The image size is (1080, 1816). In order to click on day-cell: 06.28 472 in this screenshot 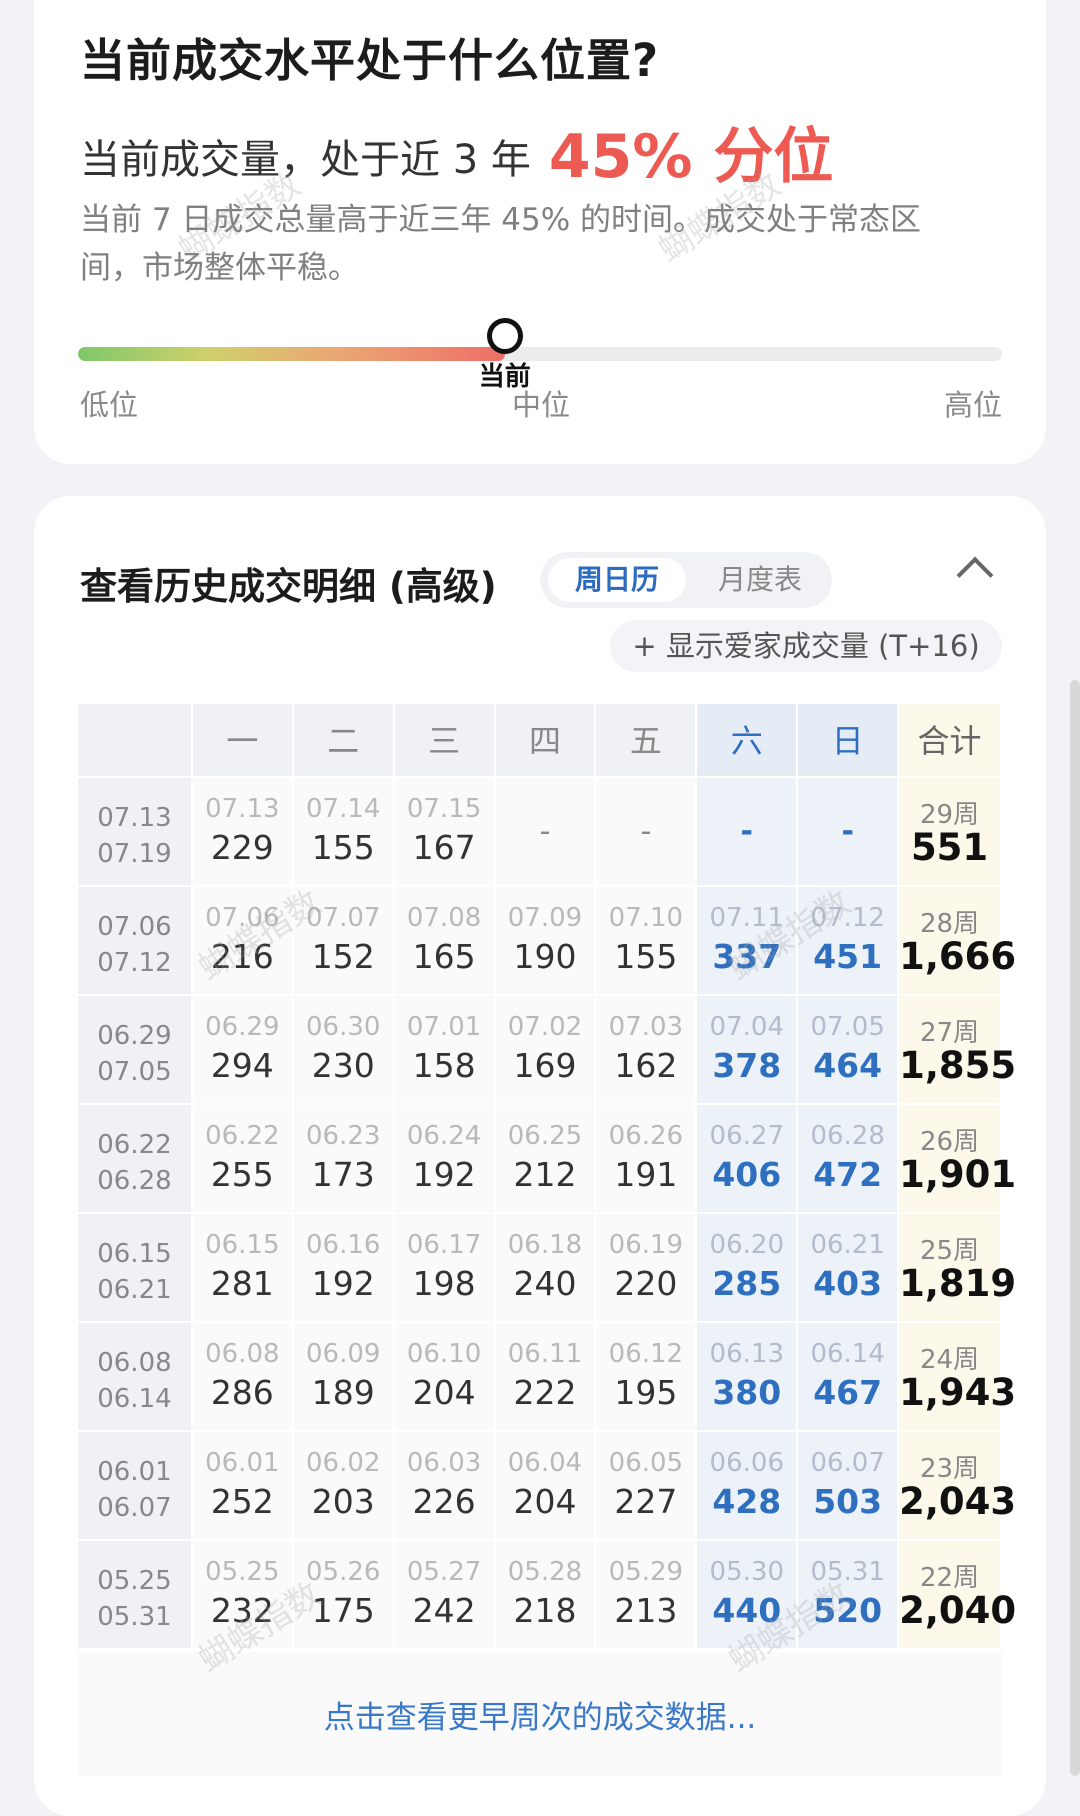, I will do `click(849, 1159)`.